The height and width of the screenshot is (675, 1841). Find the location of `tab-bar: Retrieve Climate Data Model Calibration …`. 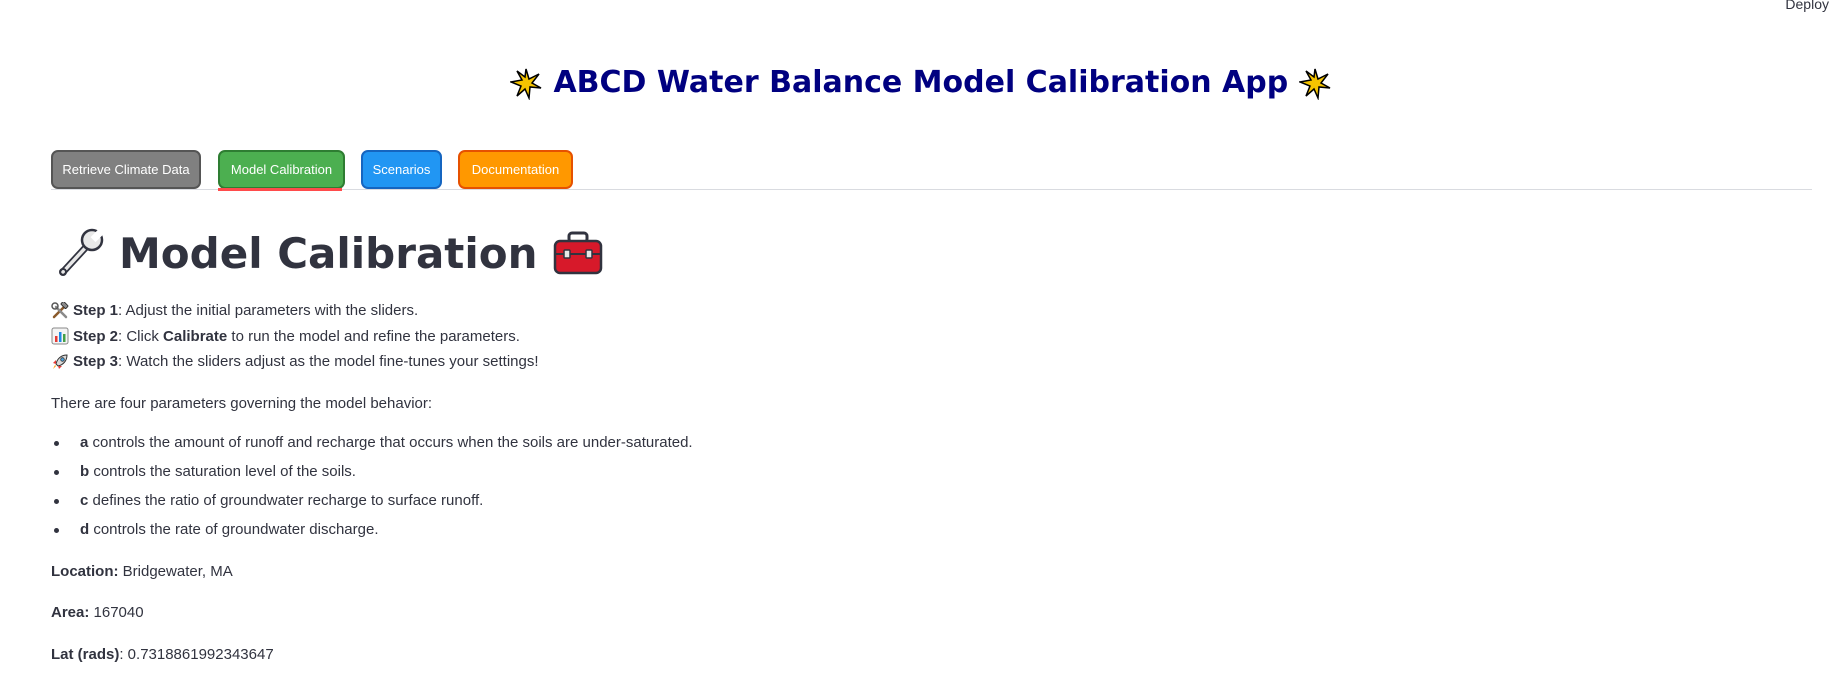

tab-bar: Retrieve Climate Data Model Calibration … is located at coordinates (931, 170).